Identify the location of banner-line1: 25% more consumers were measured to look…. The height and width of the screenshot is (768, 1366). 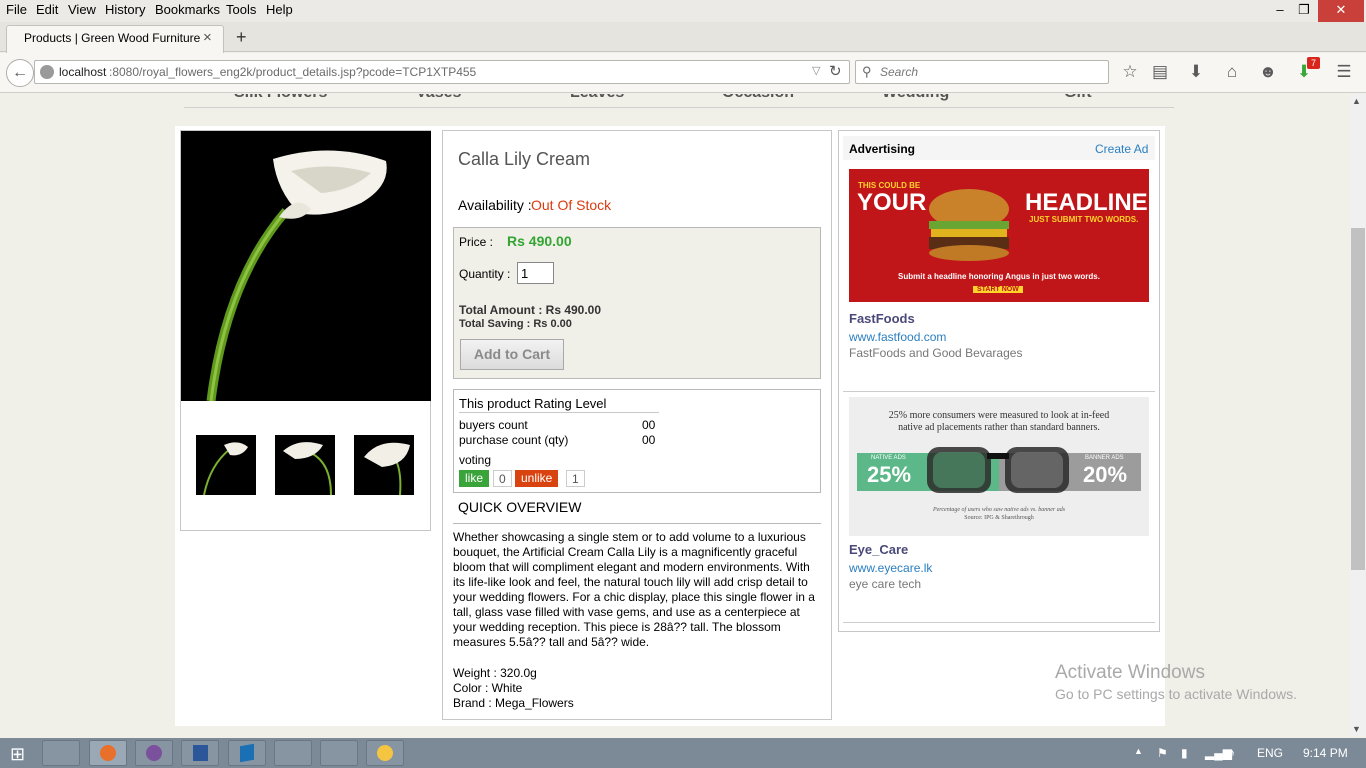
(999, 415).